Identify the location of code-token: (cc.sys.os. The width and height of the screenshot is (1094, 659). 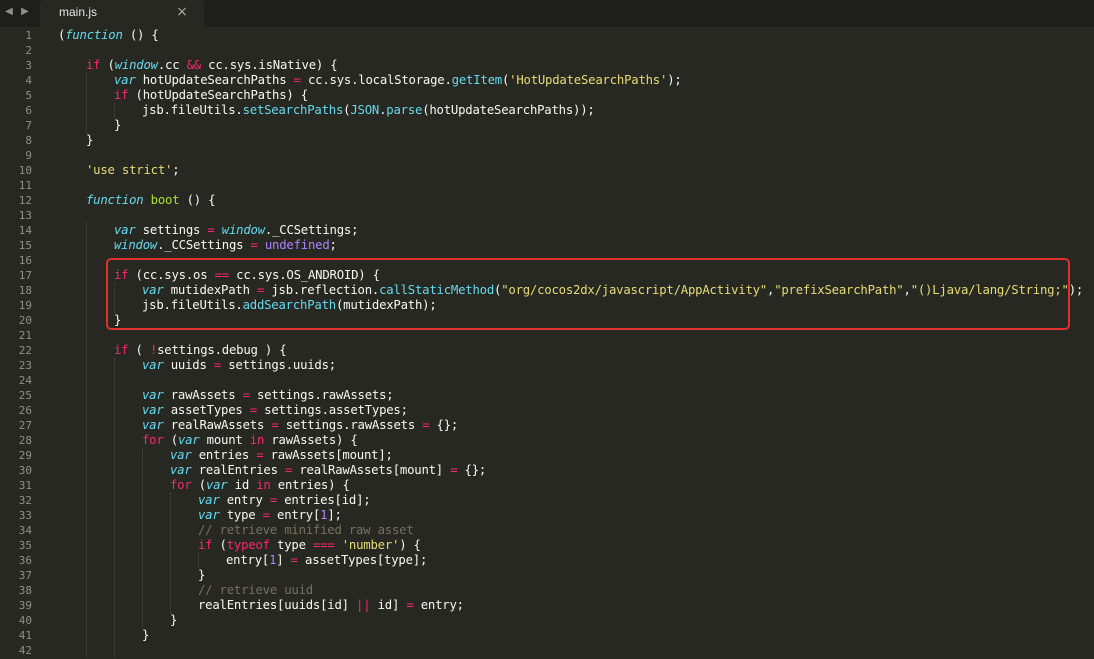
(171, 275).